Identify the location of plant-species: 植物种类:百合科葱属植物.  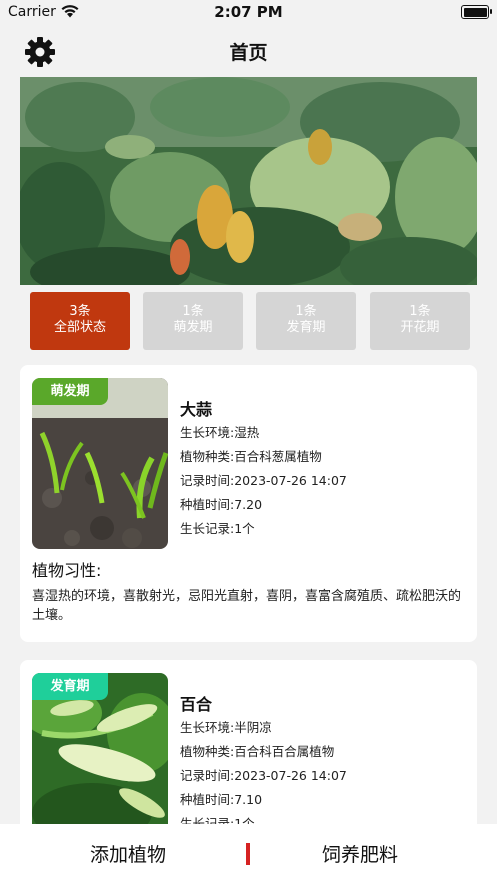
(251, 456).